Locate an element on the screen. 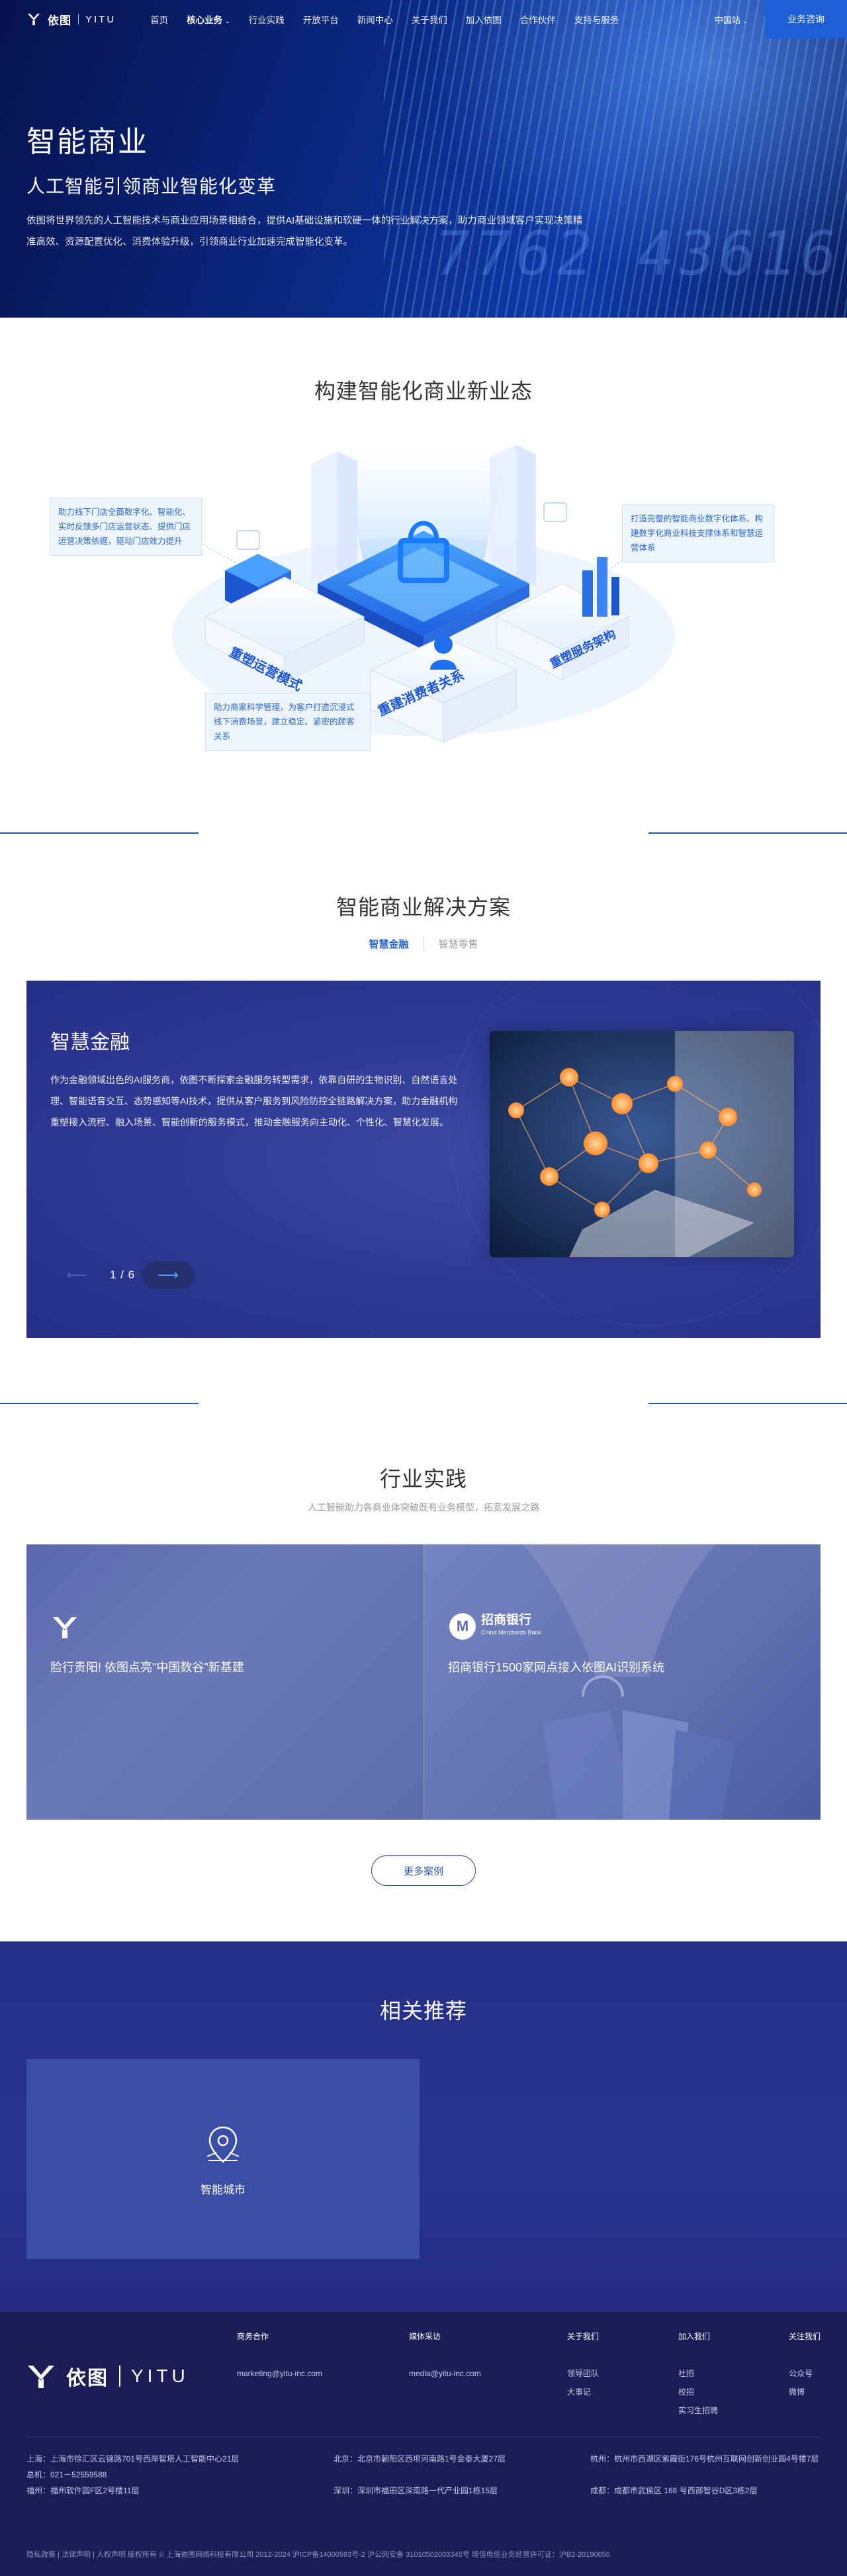  recommend-card-smart-city: 智能城市 is located at coordinates (223, 2159).